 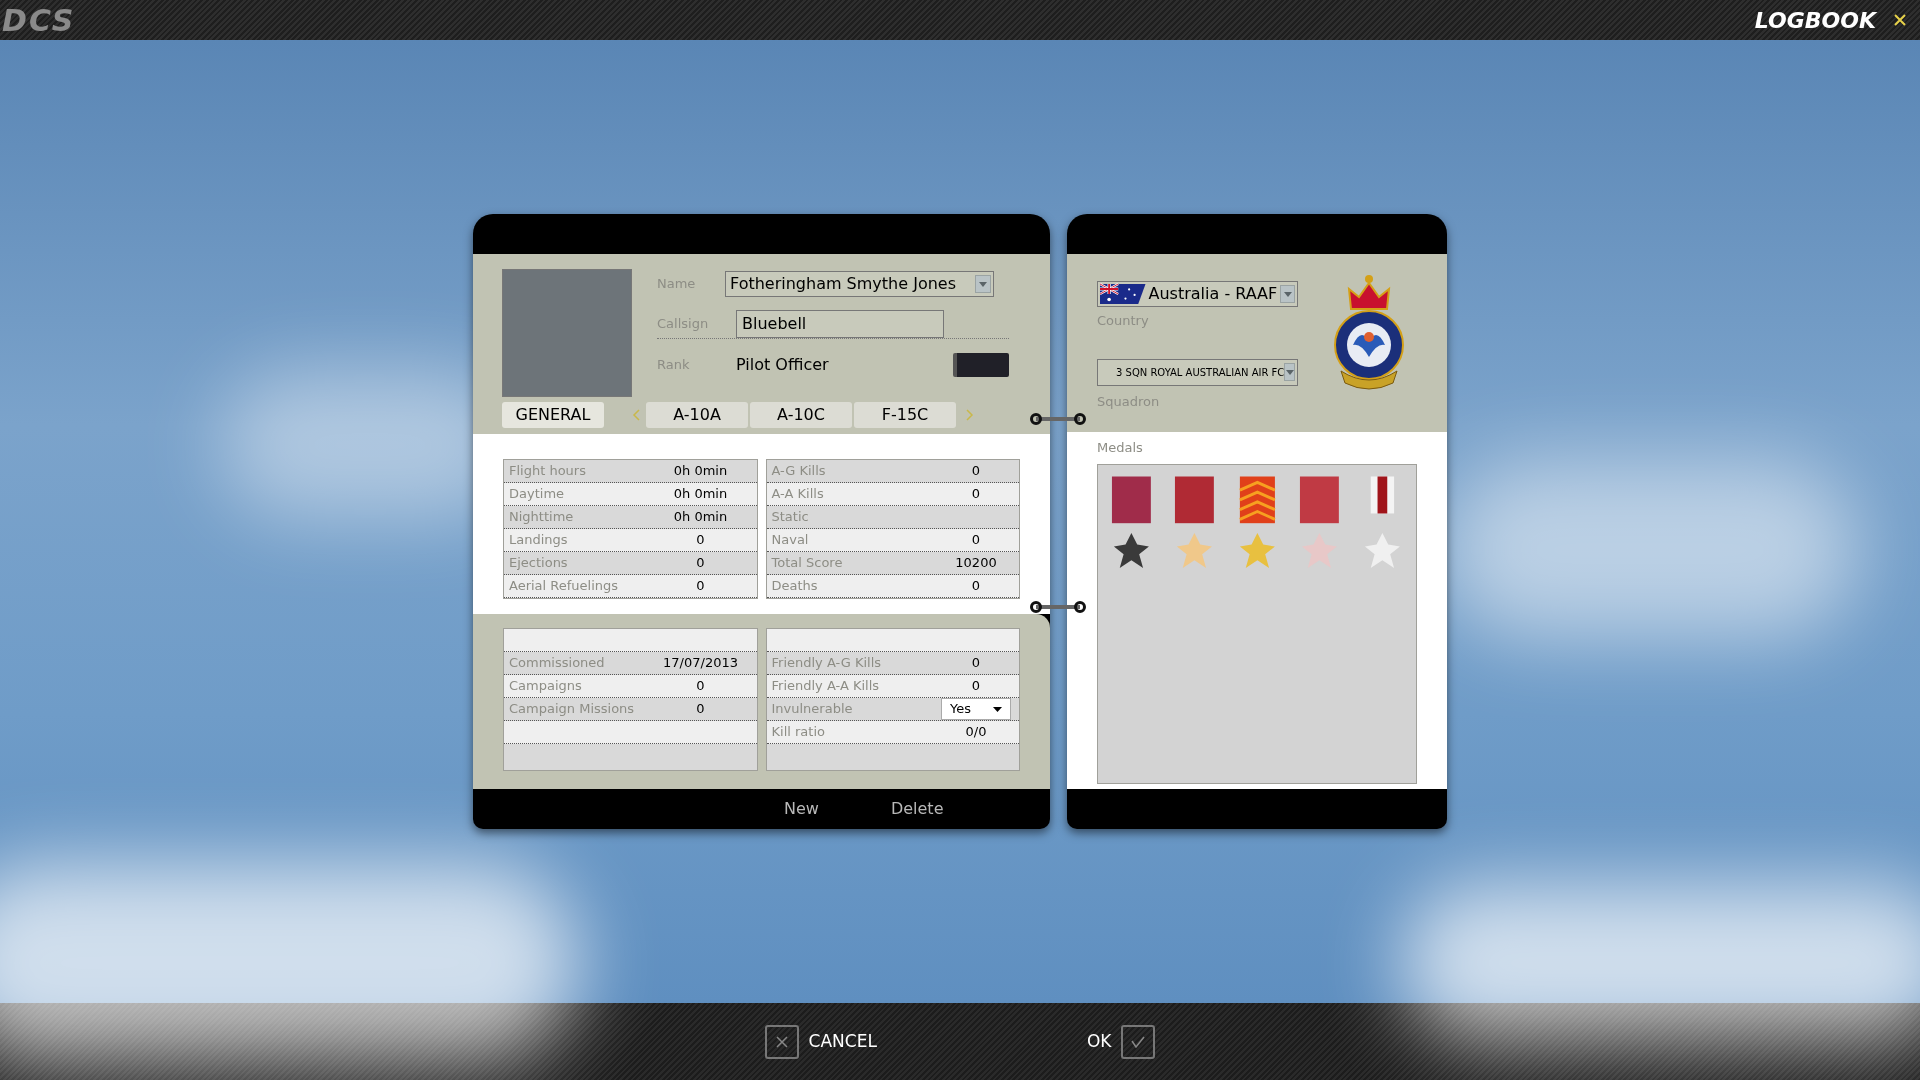 I want to click on stat-label: Deaths, so click(x=794, y=586).